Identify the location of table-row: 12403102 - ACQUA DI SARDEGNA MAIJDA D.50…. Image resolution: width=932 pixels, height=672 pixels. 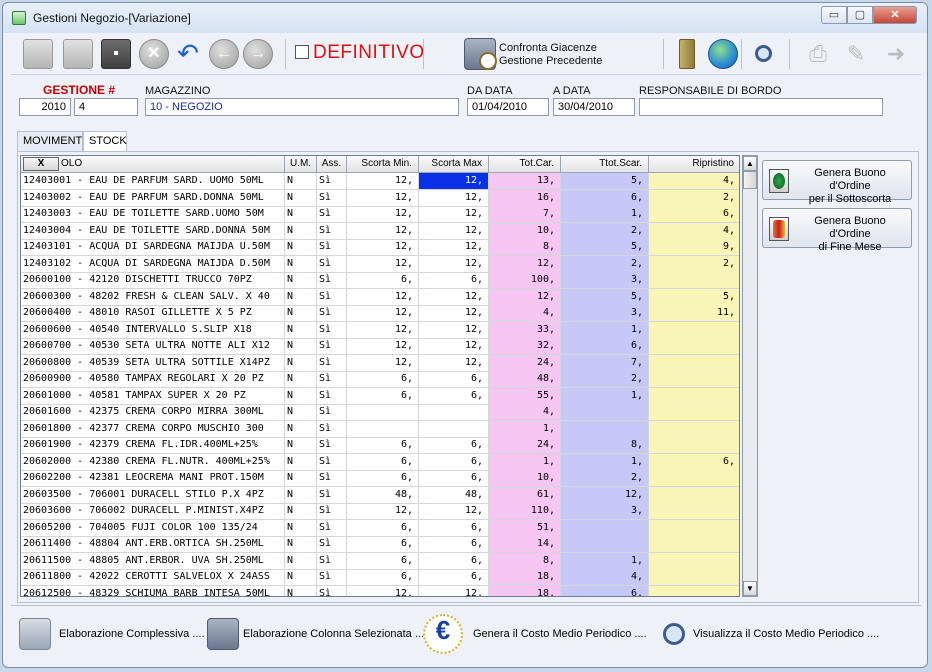
(380, 264).